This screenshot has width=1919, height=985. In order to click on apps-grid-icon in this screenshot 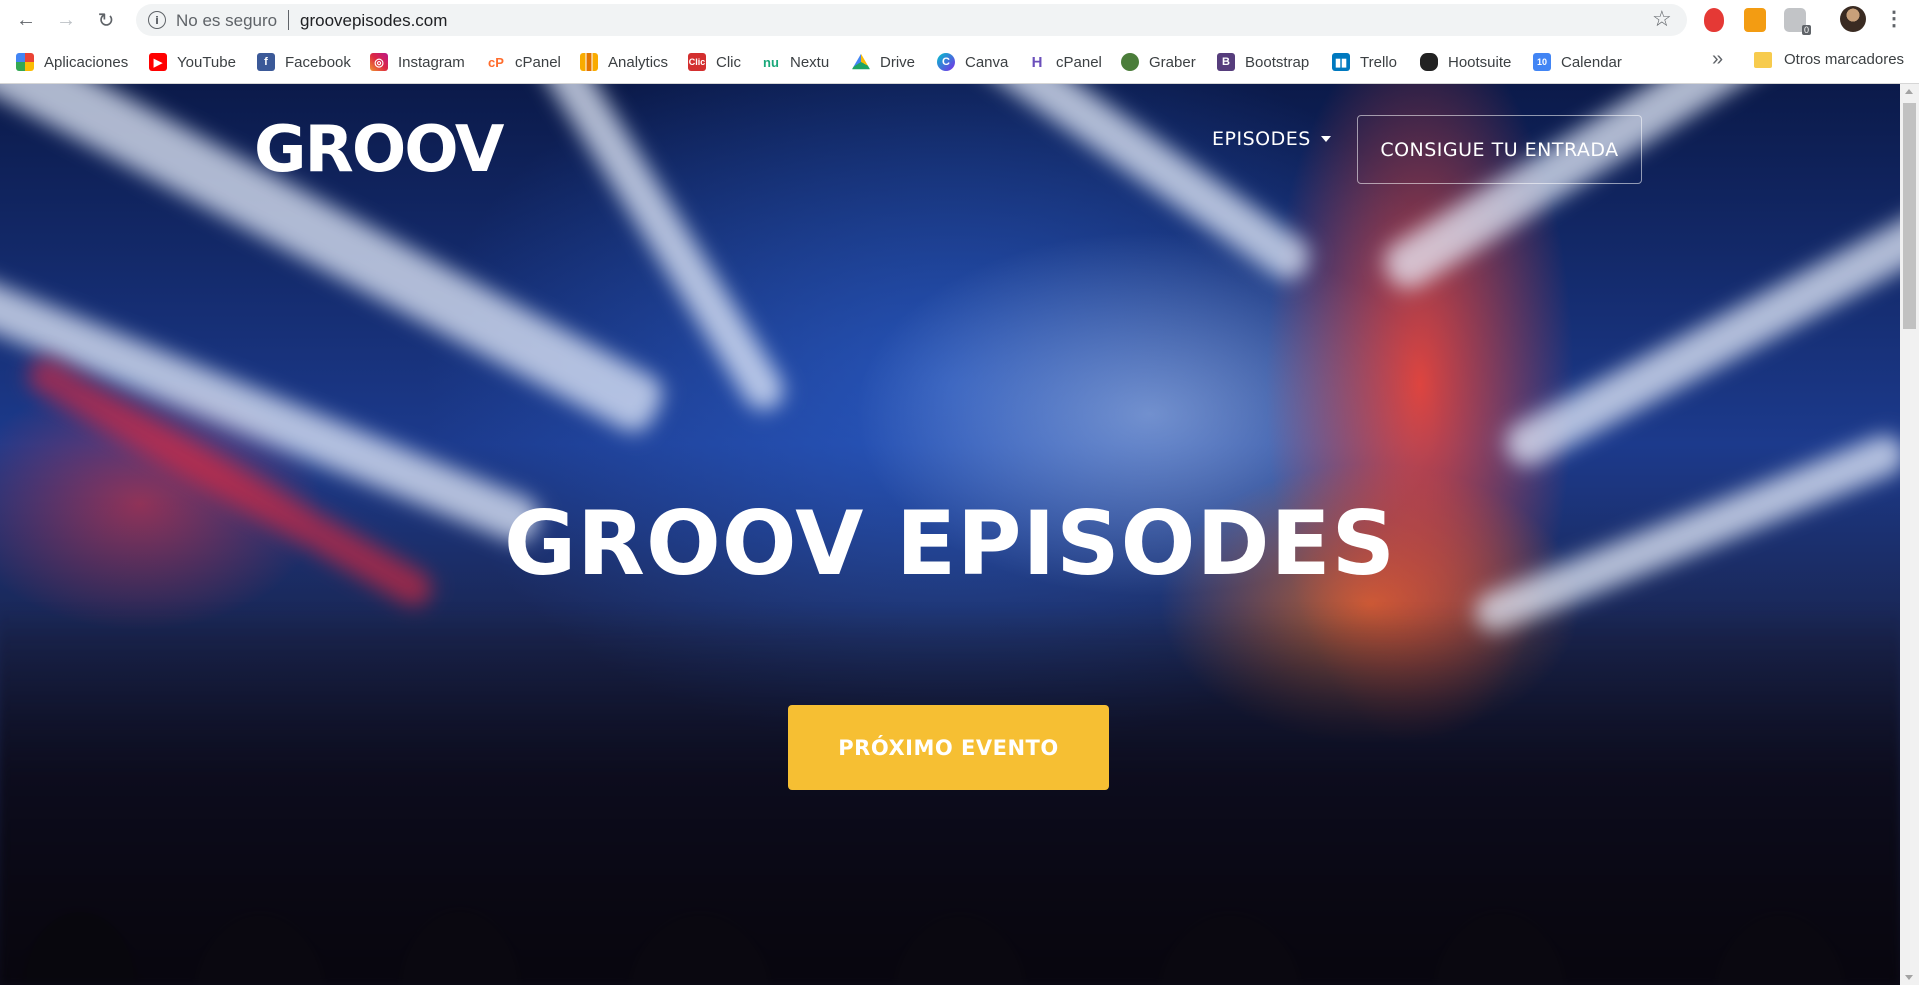, I will do `click(25, 62)`.